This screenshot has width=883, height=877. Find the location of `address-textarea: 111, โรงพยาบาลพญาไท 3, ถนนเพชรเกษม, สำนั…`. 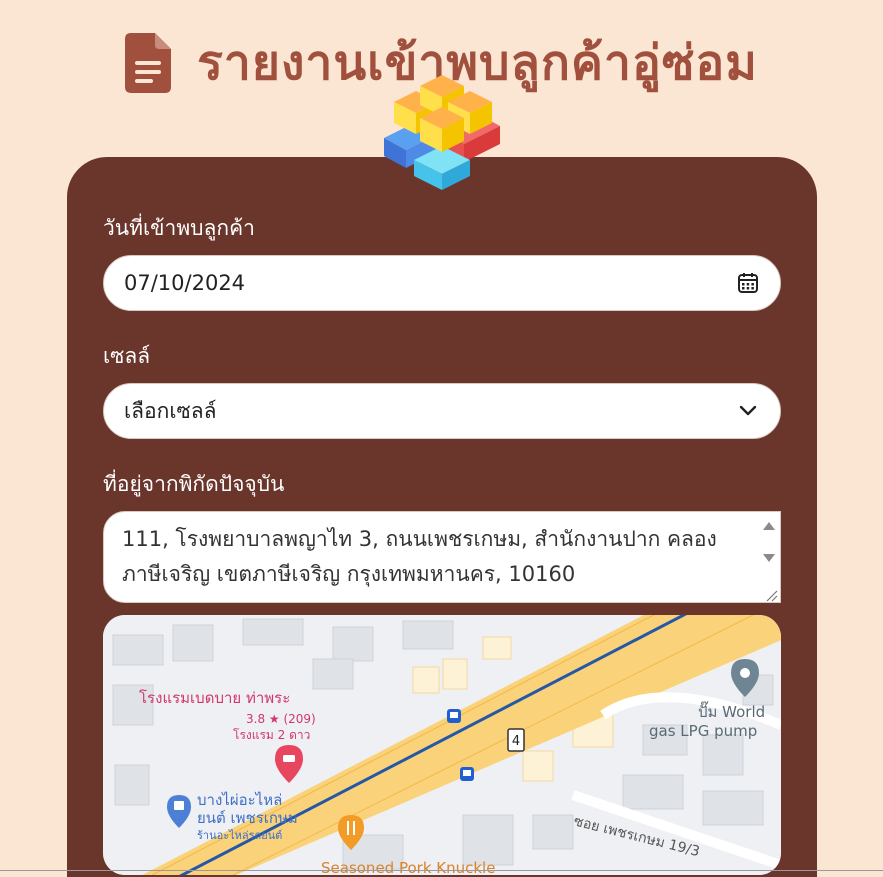

address-textarea: 111, โรงพยาบาลพญาไท 3, ถนนเพชรเกษม, สำนั… is located at coordinates (442, 557).